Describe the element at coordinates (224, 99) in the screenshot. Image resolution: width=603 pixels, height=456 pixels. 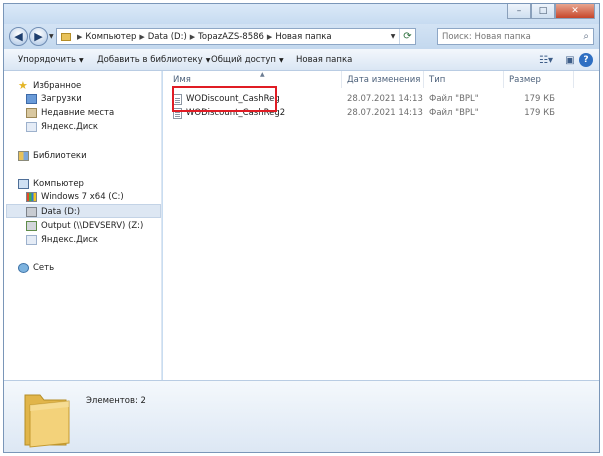
I see `red-highlight-box` at that location.